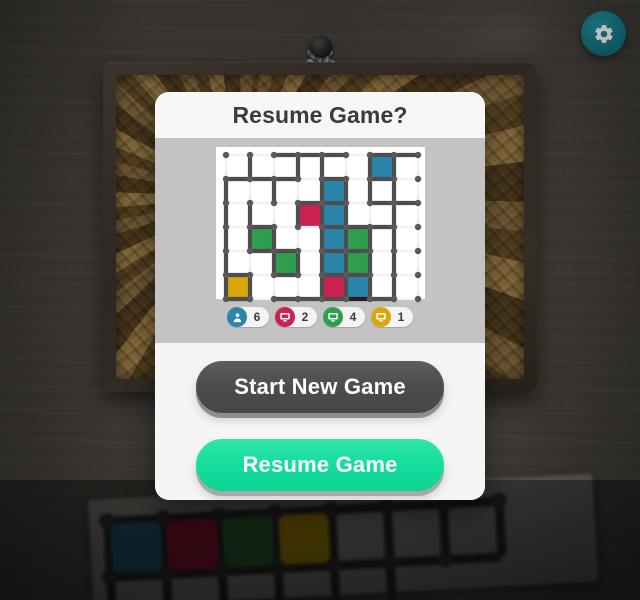 This screenshot has height=600, width=640. What do you see at coordinates (392, 317) in the screenshot?
I see `score-chip: 1` at bounding box center [392, 317].